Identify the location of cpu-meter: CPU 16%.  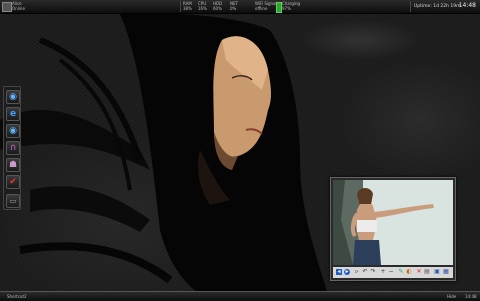
(202, 6).